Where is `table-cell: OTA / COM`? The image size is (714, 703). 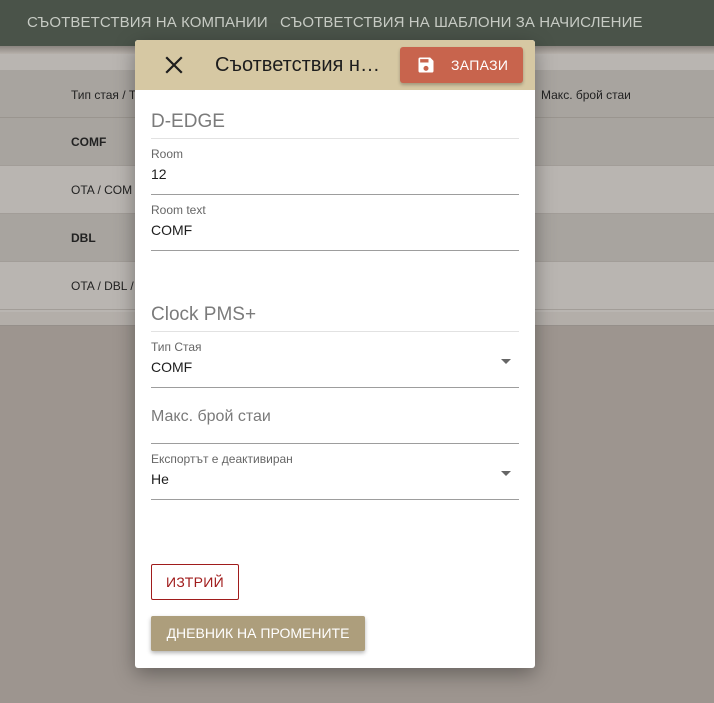
table-cell: OTA / COM is located at coordinates (102, 190).